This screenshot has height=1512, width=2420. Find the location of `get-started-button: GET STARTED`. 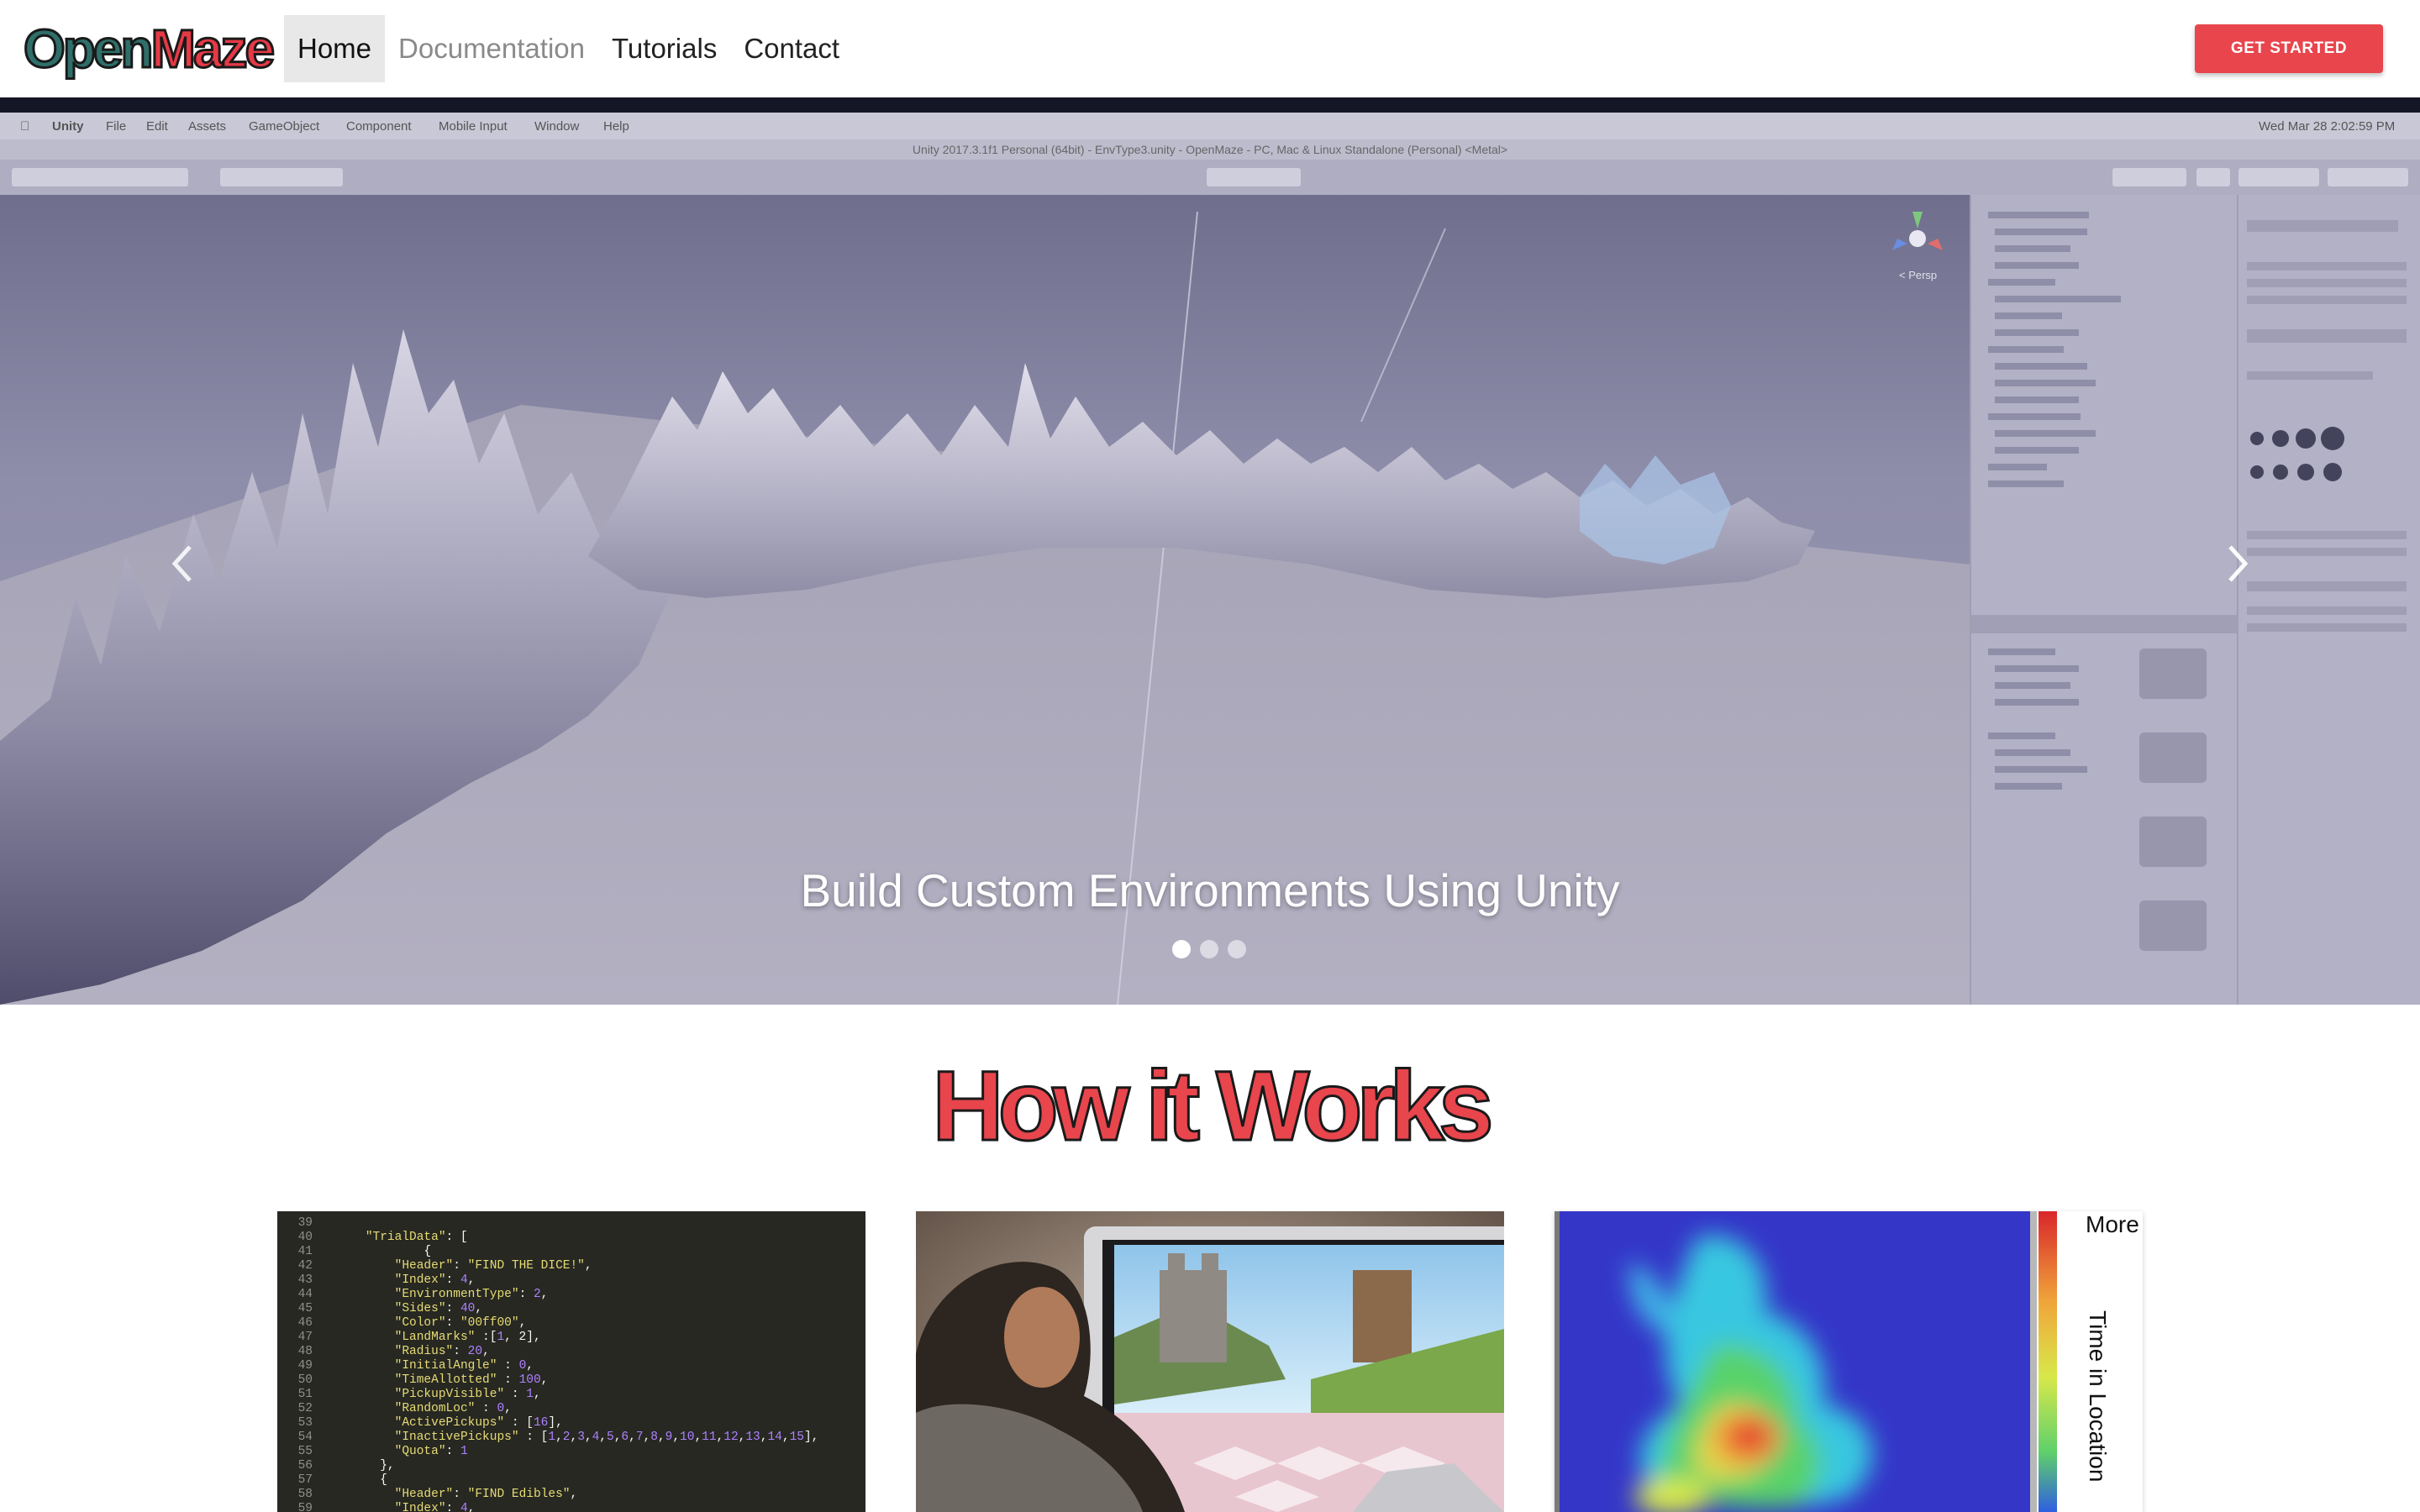

get-started-button: GET STARTED is located at coordinates (2289, 48).